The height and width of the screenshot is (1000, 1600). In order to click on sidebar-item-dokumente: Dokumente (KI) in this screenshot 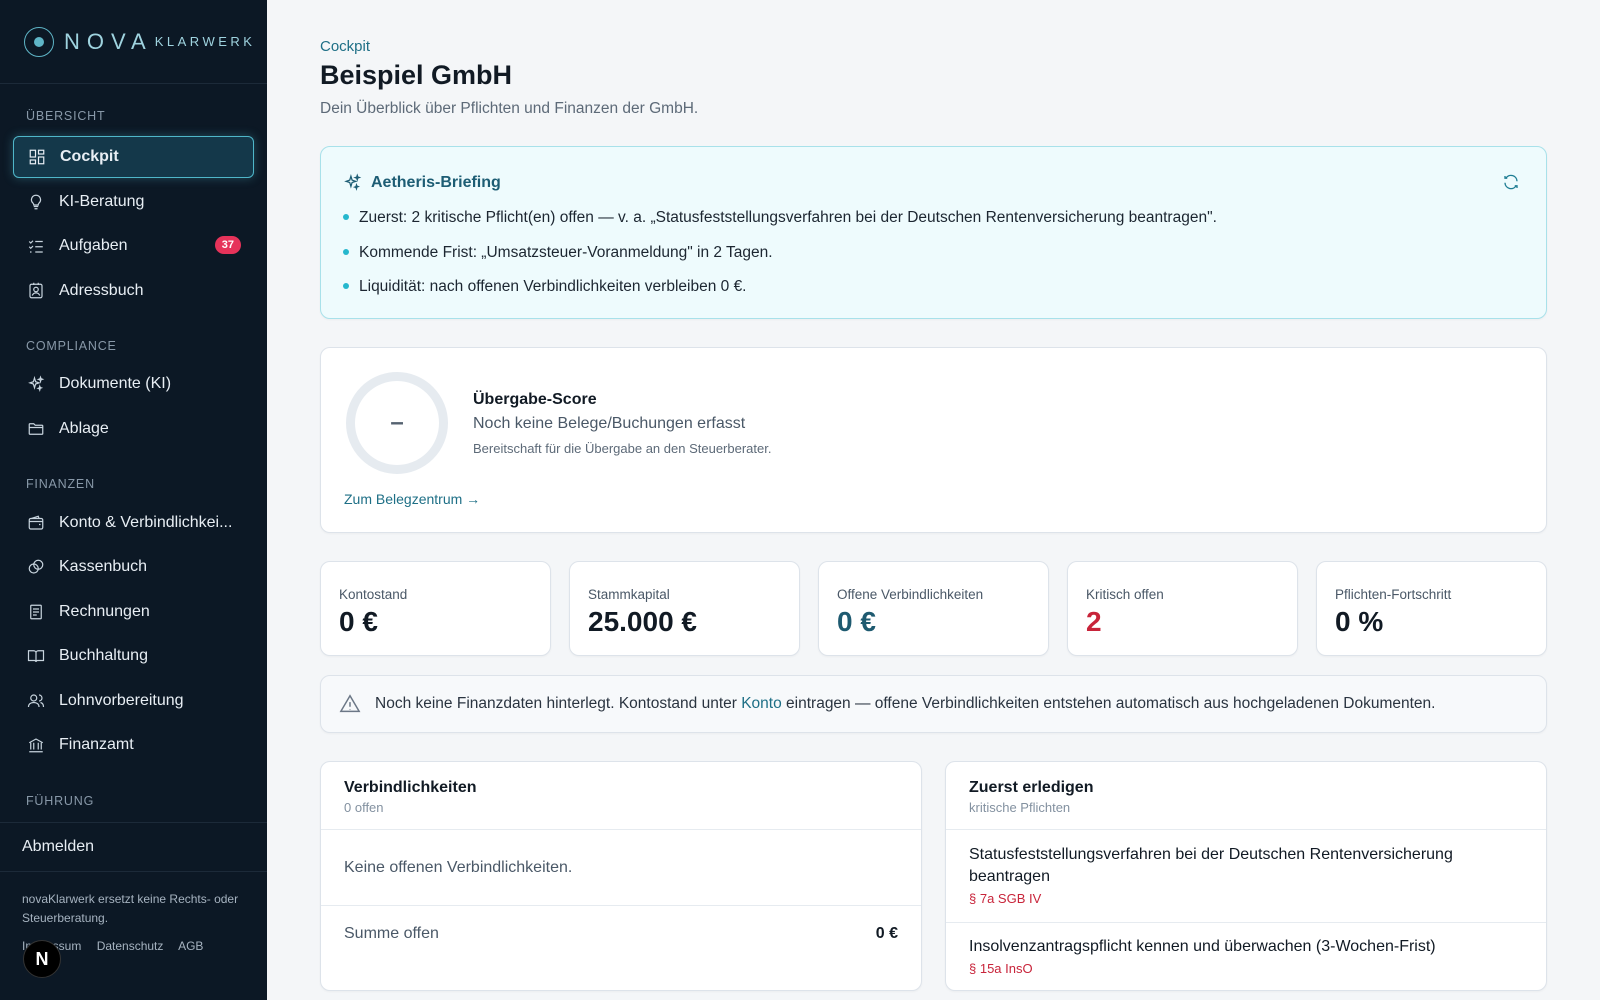, I will do `click(133, 384)`.